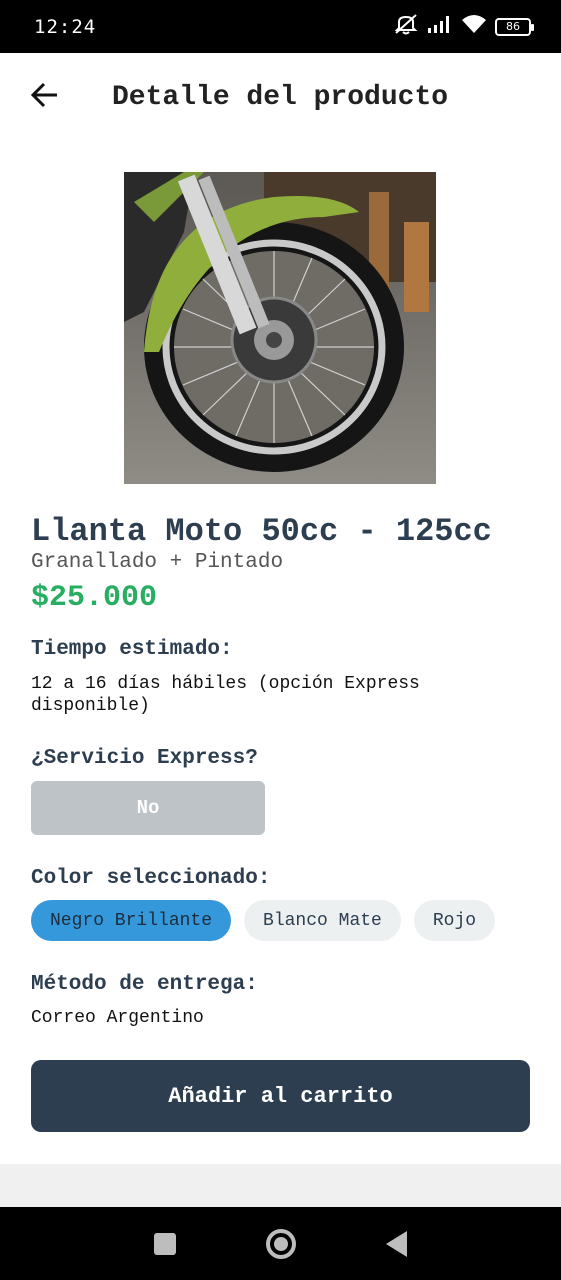  What do you see at coordinates (165, 1243) in the screenshot?
I see `recents-square-icon` at bounding box center [165, 1243].